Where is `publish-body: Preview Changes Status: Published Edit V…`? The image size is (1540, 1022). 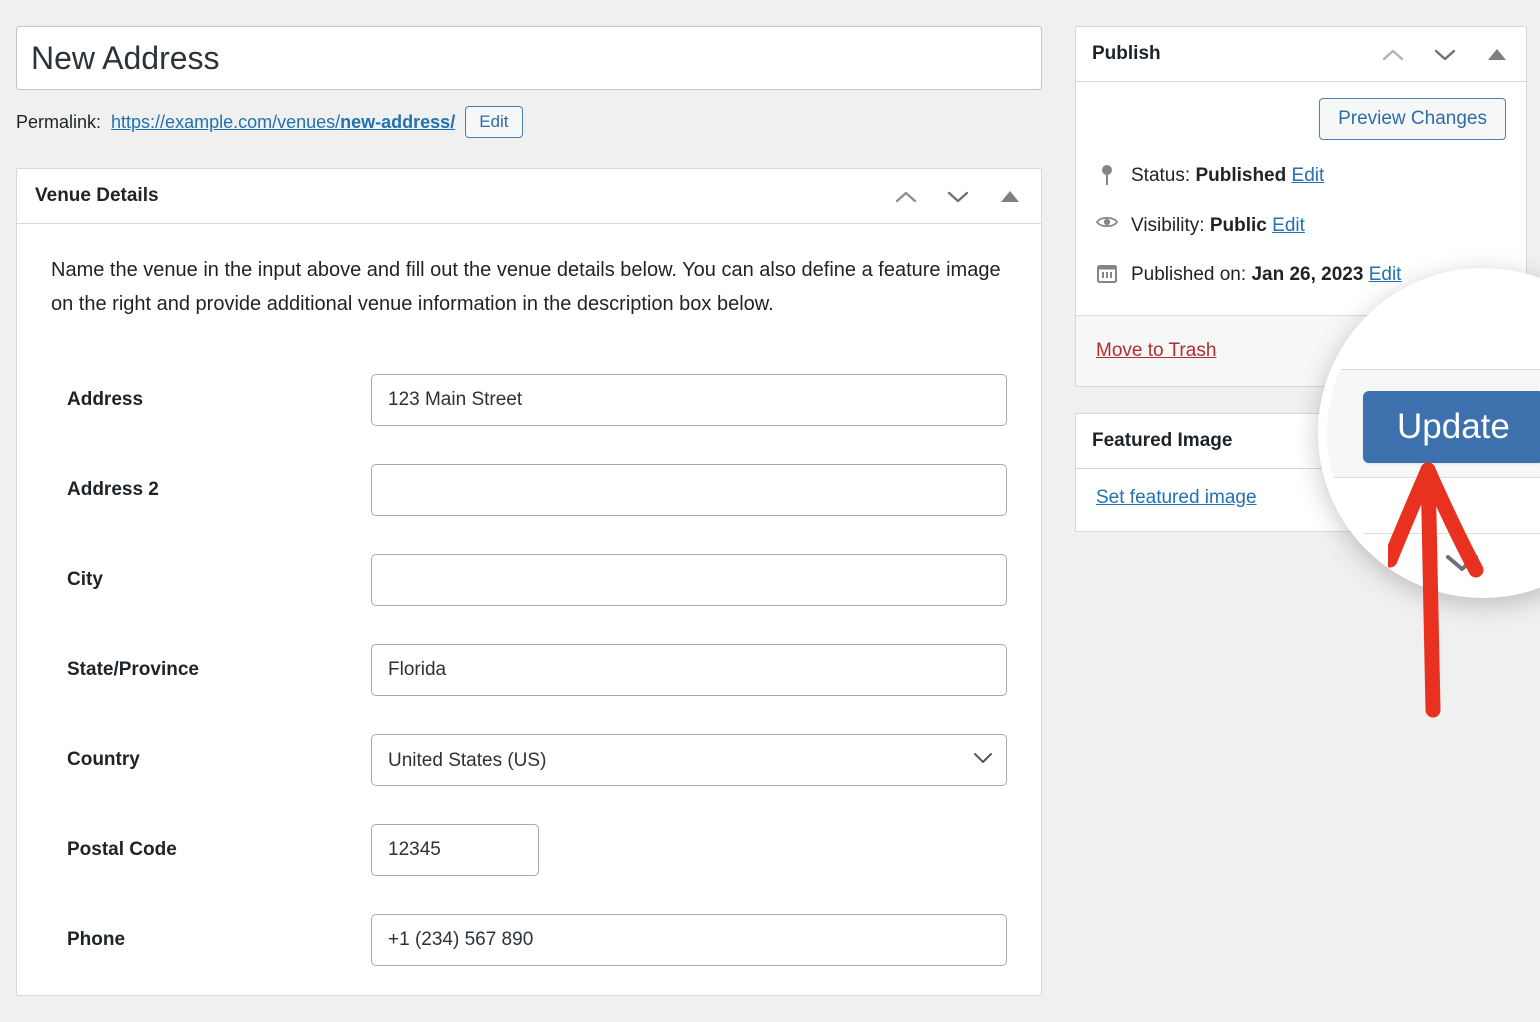 publish-body: Preview Changes Status: Published Edit V… is located at coordinates (1301, 187).